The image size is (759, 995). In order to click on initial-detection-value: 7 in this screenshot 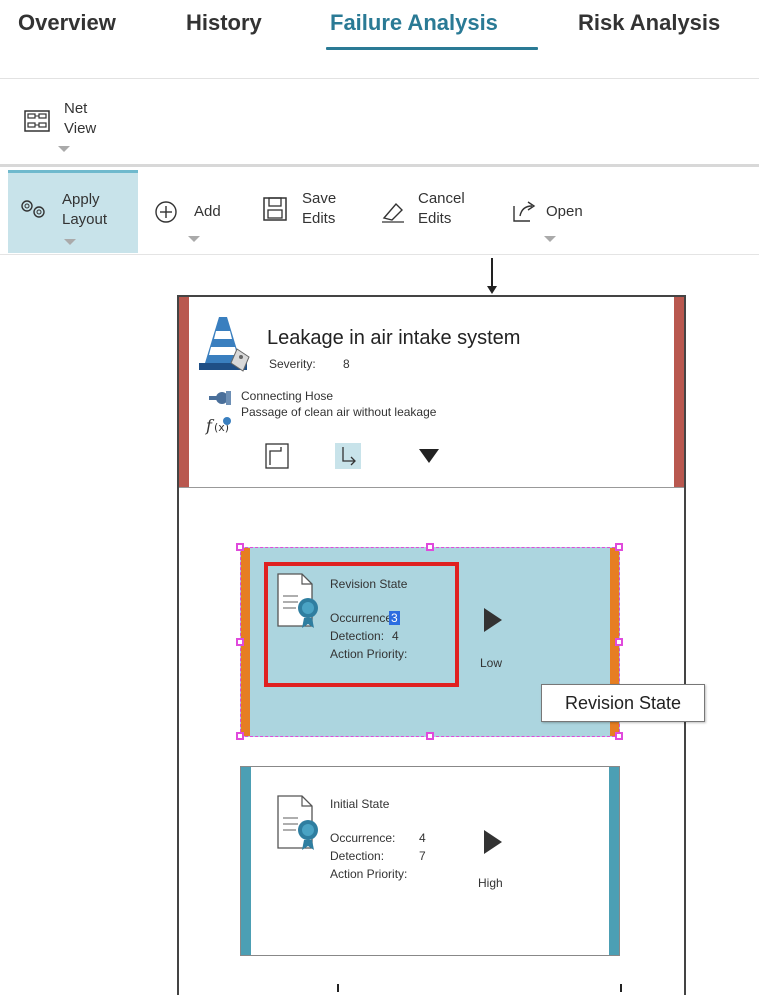, I will do `click(422, 856)`.